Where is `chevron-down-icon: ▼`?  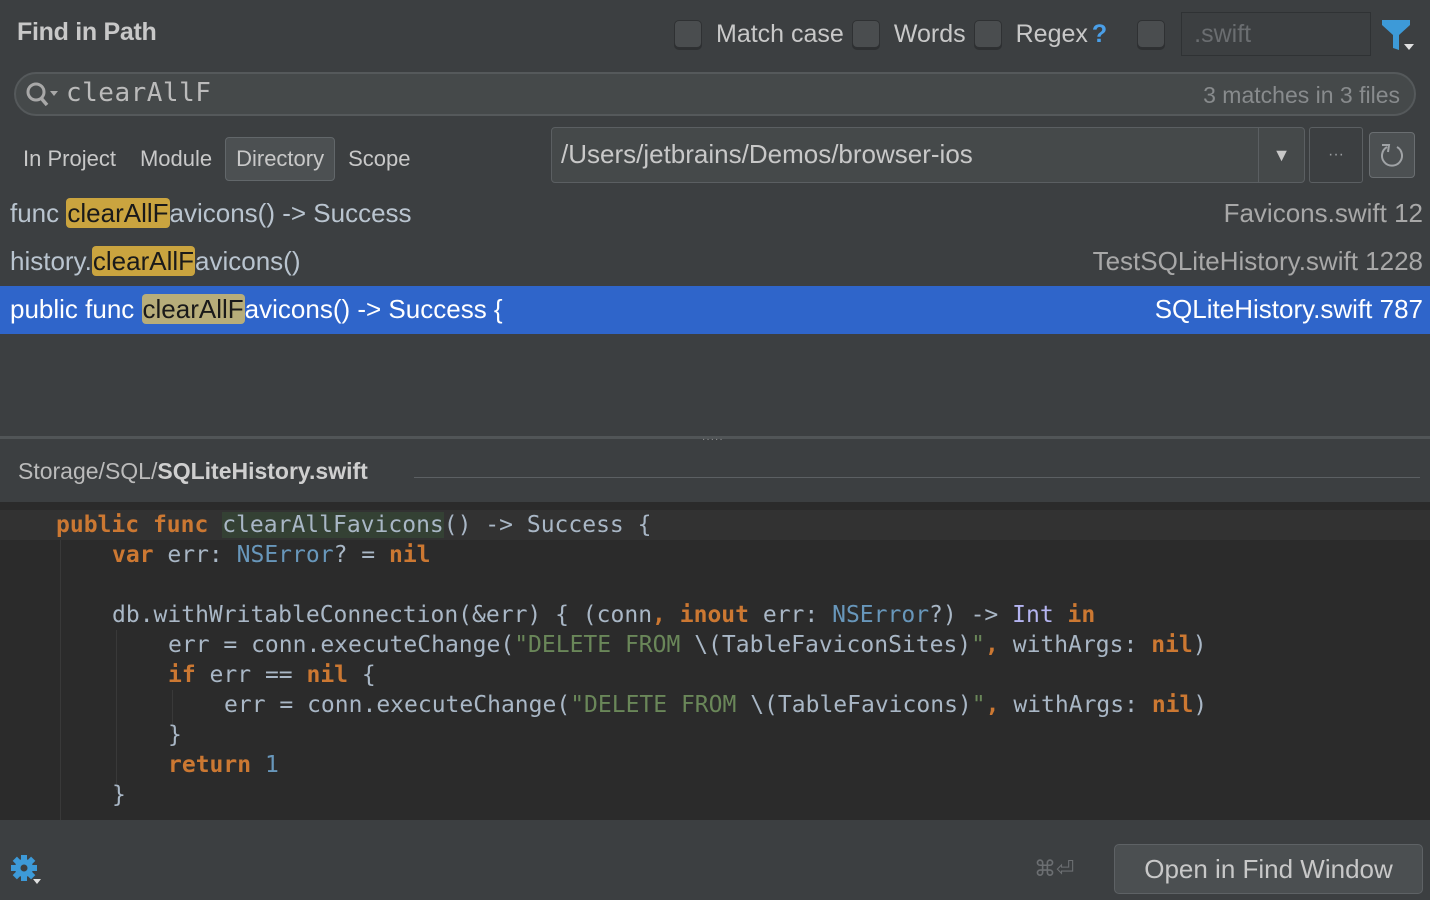
chevron-down-icon: ▼ is located at coordinates (1281, 154).